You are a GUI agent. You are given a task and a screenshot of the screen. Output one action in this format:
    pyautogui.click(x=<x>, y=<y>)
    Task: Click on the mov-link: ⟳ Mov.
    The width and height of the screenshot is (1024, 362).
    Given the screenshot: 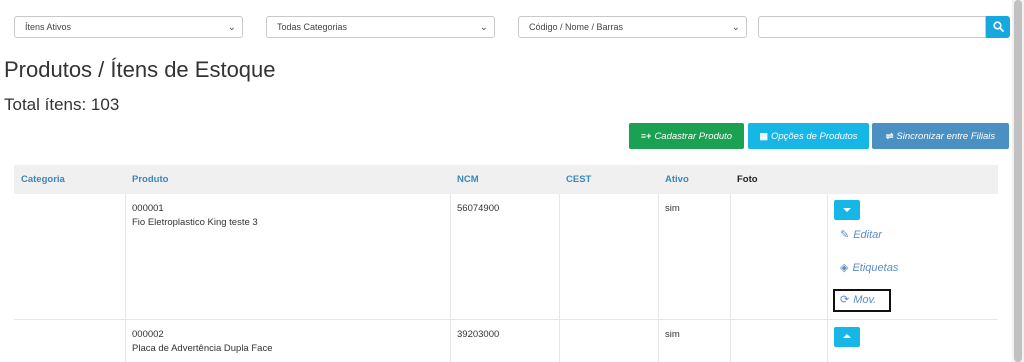 What is the action you would take?
    pyautogui.click(x=858, y=299)
    